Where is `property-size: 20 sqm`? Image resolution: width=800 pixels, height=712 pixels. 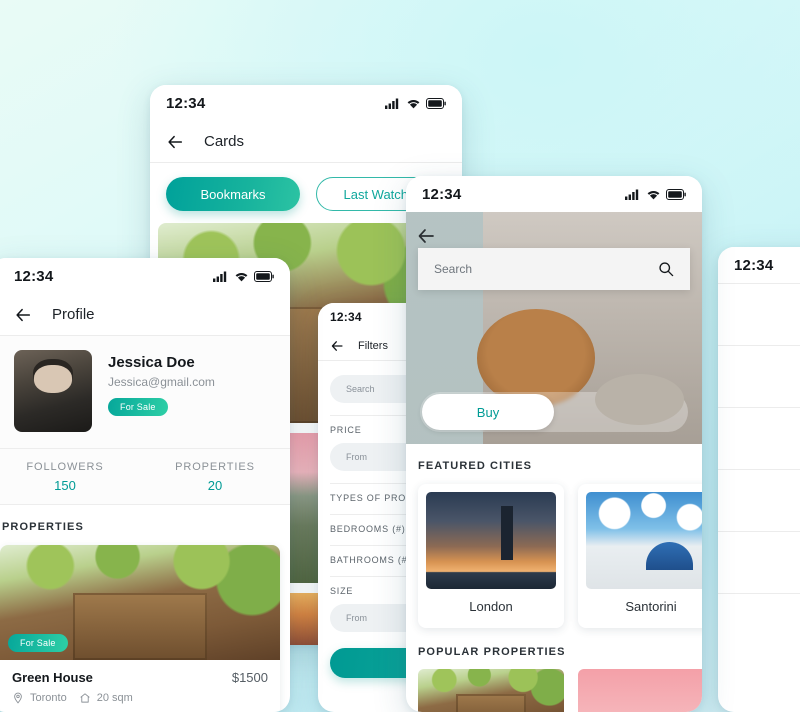
property-size: 20 sqm is located at coordinates (114, 698).